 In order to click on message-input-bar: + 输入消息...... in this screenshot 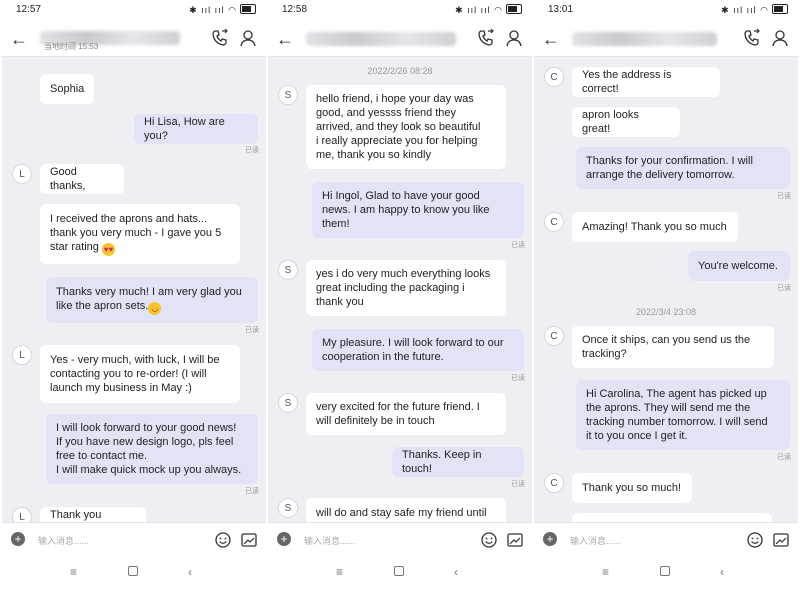, I will do `click(666, 539)`.